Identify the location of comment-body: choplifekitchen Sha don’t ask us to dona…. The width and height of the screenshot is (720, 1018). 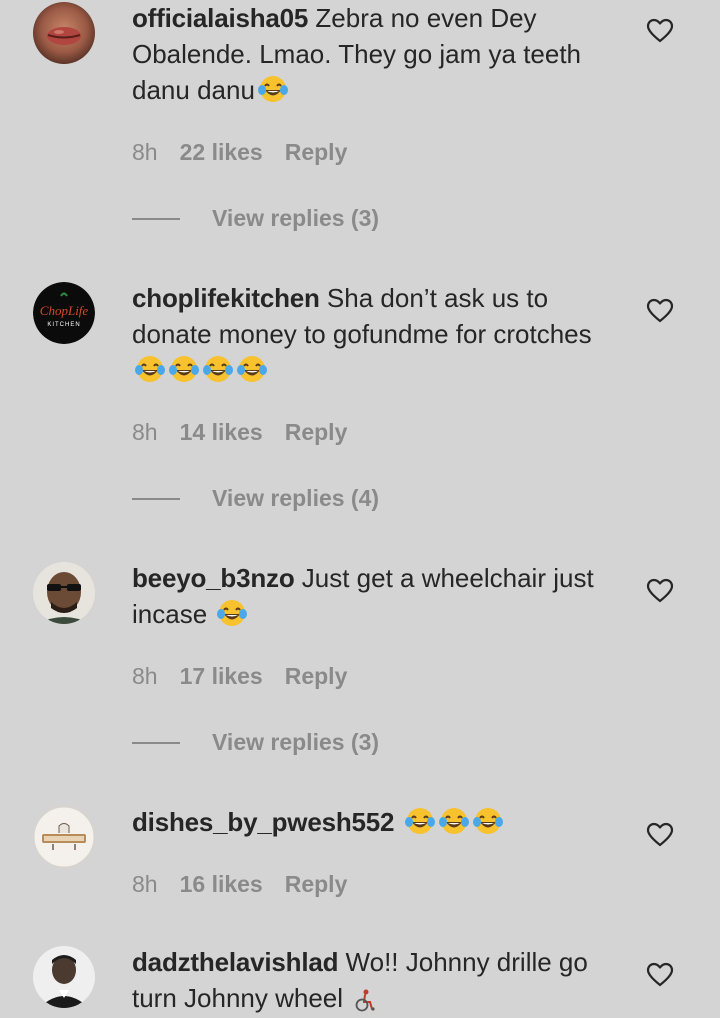
(377, 334).